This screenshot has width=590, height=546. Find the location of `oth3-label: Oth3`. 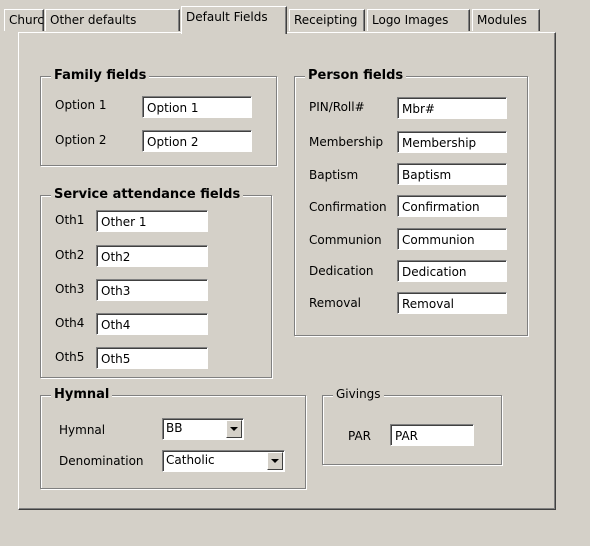

oth3-label: Oth3 is located at coordinates (70, 289).